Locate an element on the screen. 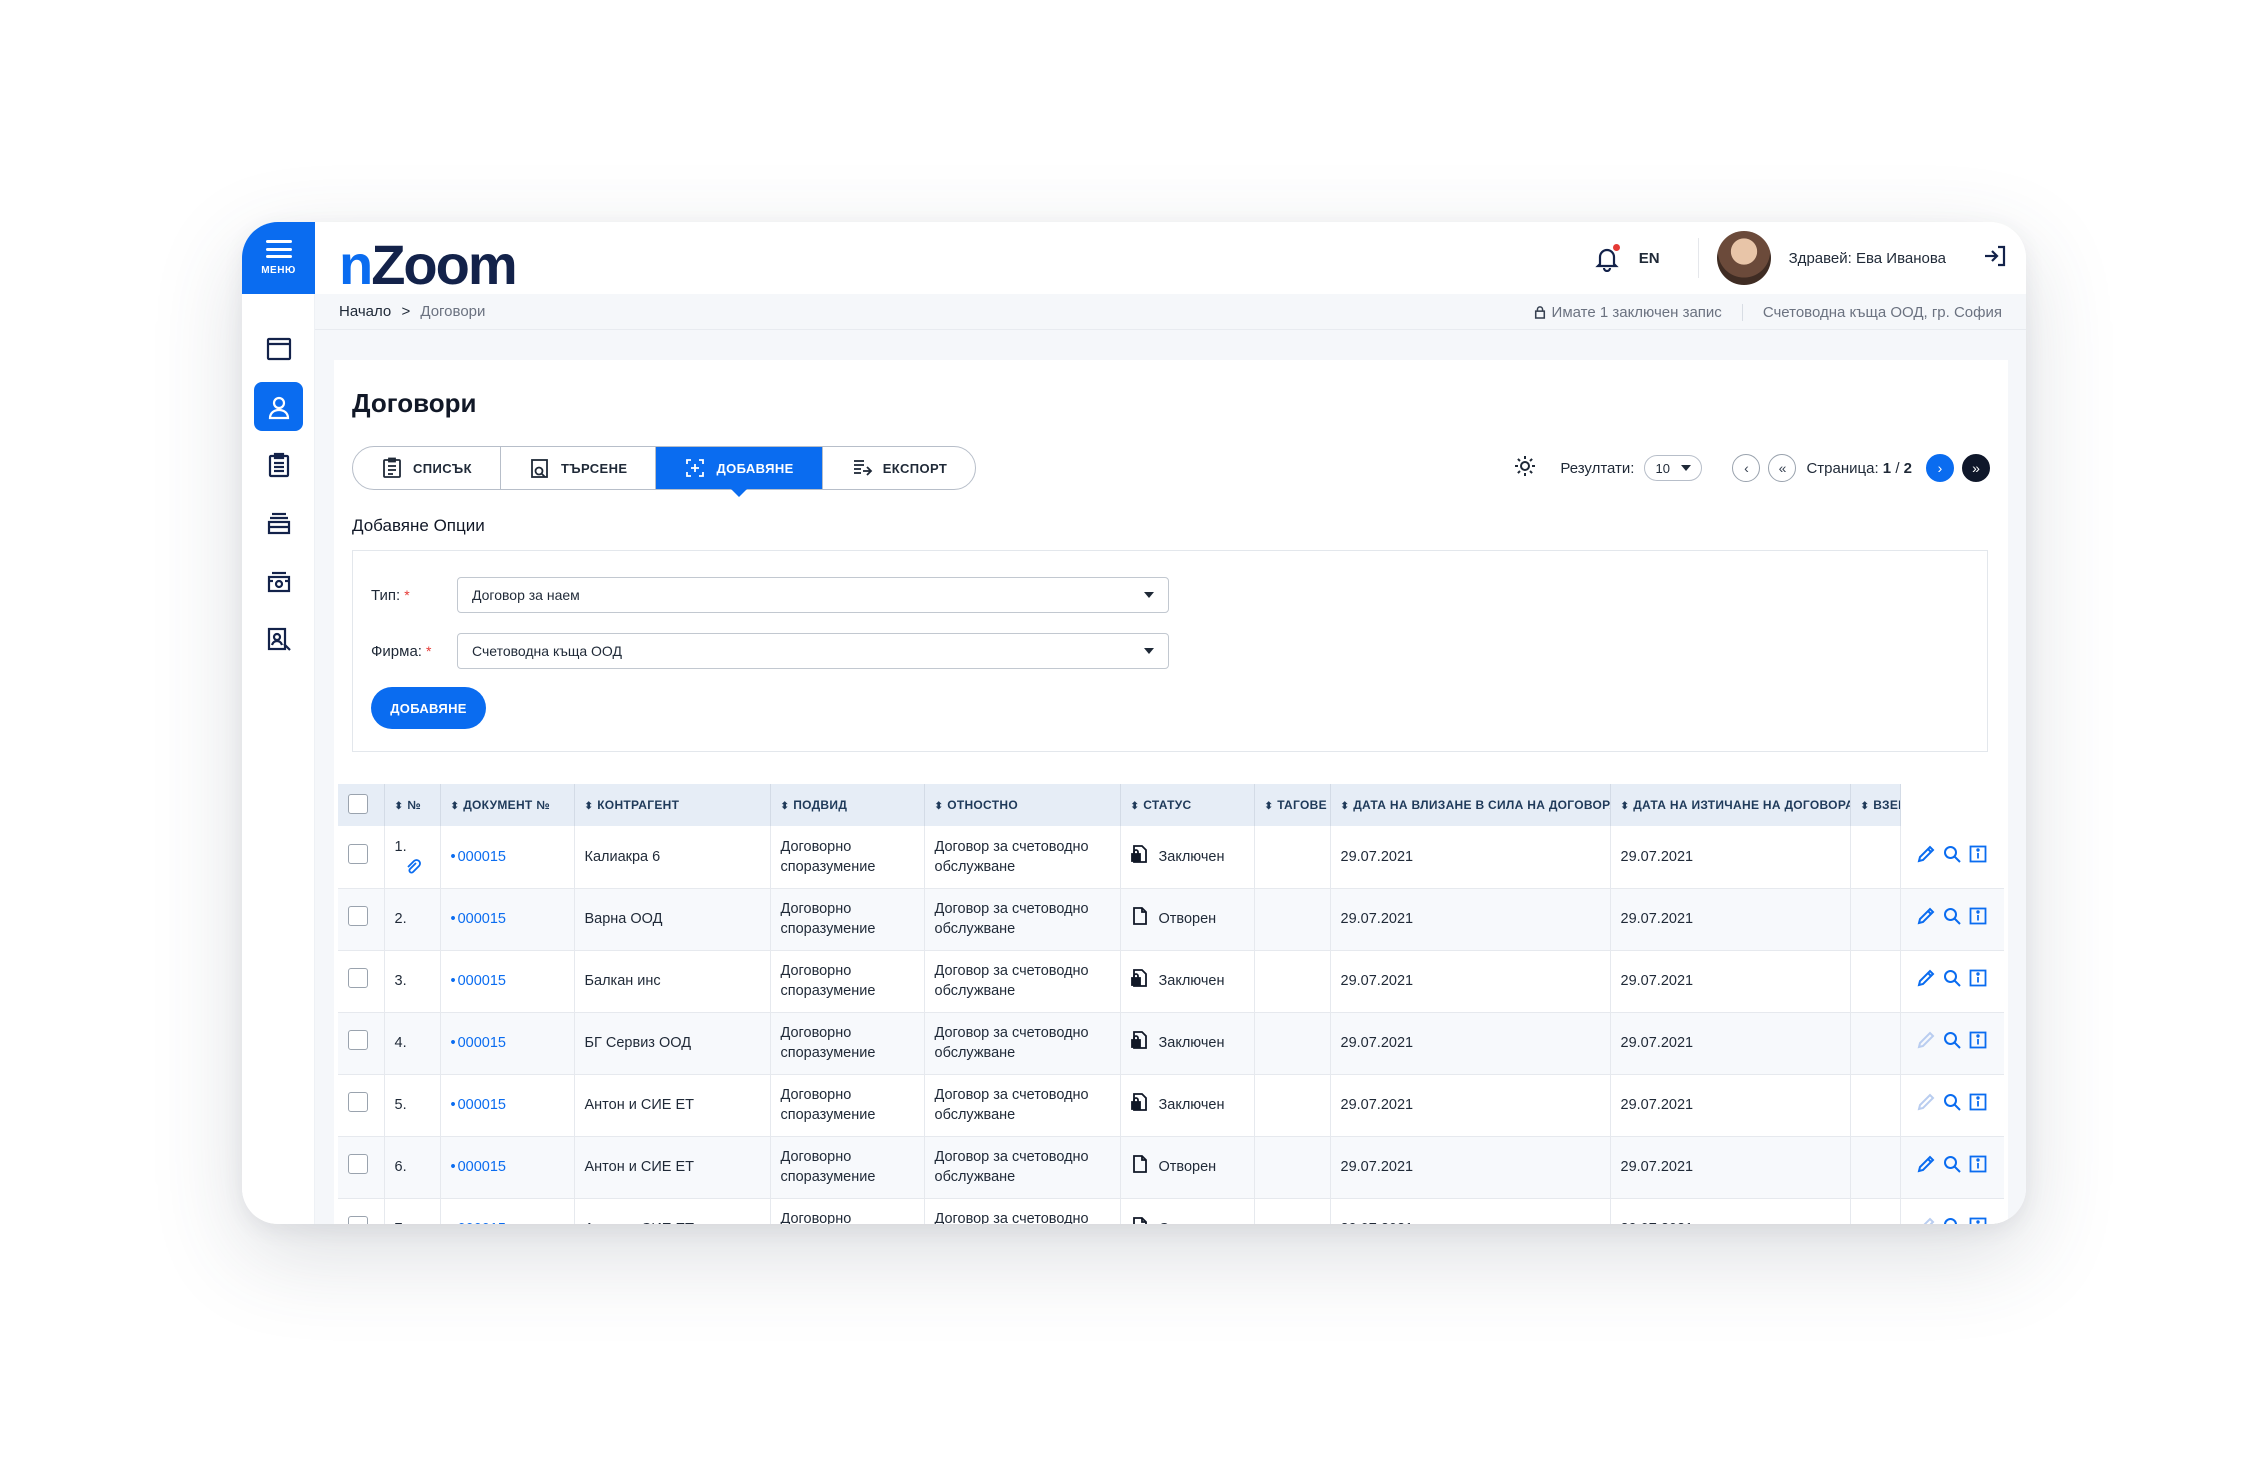 Image resolution: width=2260 pixels, height=1480 pixels. locked-records-notice: Имате 1 заключен запис is located at coordinates (1638, 312).